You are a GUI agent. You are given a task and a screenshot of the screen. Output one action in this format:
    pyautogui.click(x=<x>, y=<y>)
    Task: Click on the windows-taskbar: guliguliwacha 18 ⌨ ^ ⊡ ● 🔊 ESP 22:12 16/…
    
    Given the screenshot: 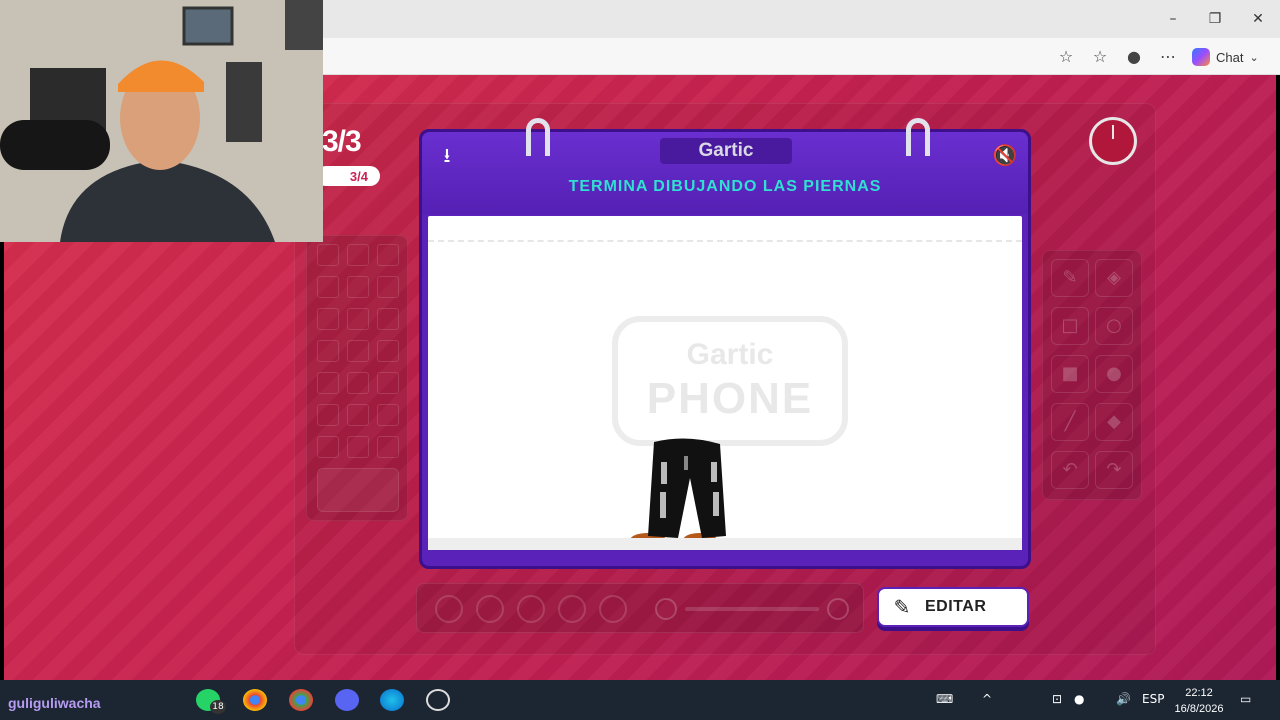 What is the action you would take?
    pyautogui.click(x=640, y=700)
    